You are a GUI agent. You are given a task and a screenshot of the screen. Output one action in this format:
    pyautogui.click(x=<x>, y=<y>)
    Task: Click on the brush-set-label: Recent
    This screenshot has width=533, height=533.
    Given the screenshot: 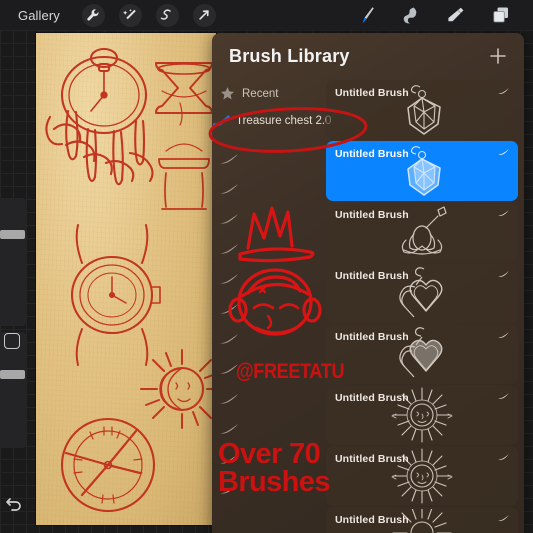 What is the action you would take?
    pyautogui.click(x=260, y=93)
    